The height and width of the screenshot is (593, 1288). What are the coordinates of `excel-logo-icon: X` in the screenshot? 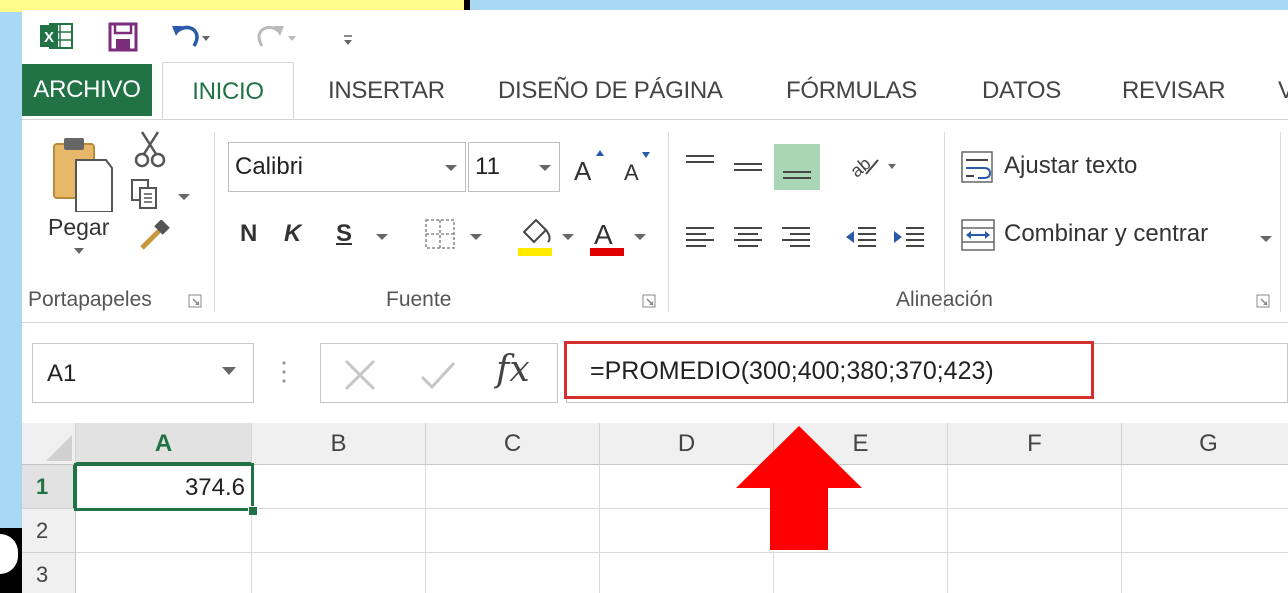 It's located at (56, 36).